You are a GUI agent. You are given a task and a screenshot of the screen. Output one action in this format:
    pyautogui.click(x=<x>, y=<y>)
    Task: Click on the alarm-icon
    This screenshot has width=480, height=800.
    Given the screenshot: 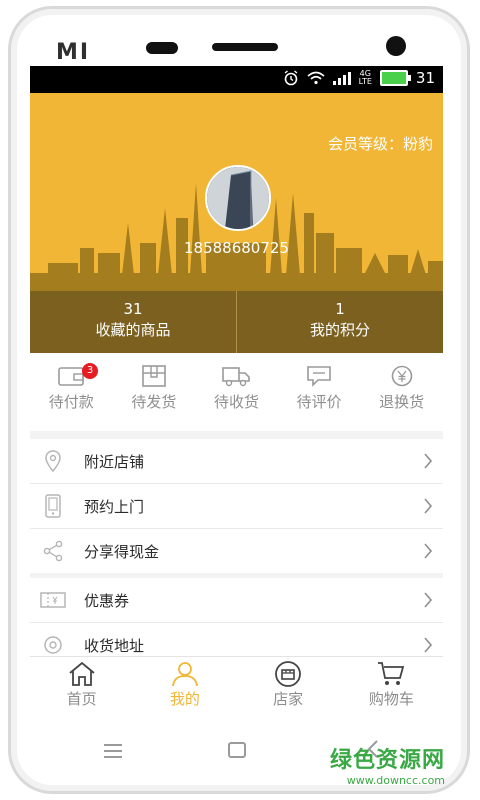 What is the action you would take?
    pyautogui.click(x=291, y=78)
    